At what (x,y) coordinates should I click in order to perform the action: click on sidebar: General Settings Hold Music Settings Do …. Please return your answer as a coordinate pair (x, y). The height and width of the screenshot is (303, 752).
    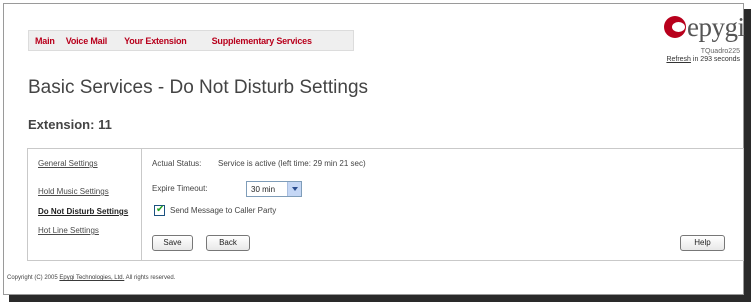
    Looking at the image, I should click on (85, 204).